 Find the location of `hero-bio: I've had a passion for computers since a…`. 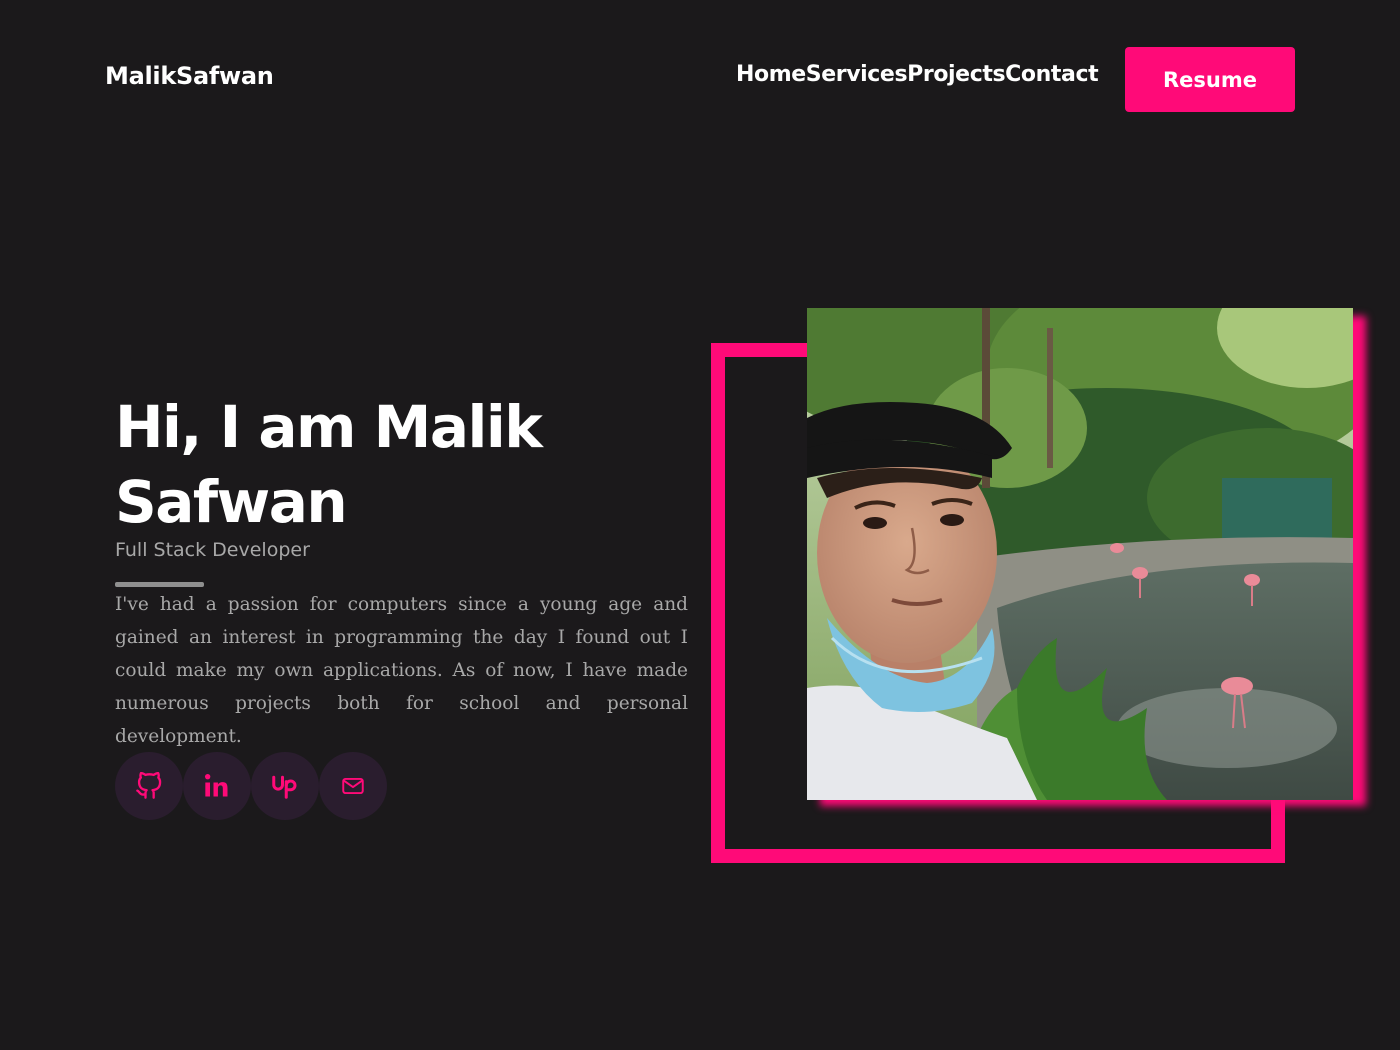

hero-bio: I've had a passion for computers since a… is located at coordinates (401, 670).